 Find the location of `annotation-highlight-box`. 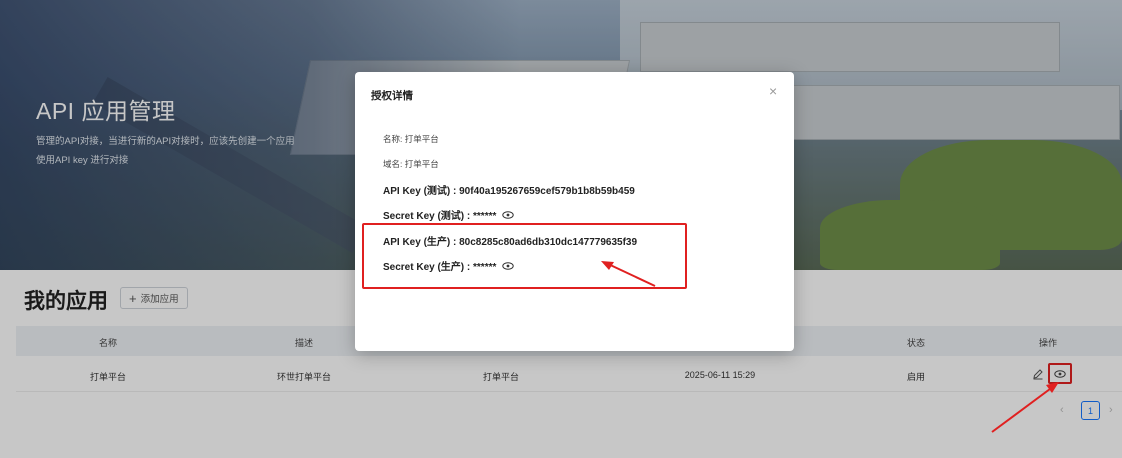

annotation-highlight-box is located at coordinates (524, 256).